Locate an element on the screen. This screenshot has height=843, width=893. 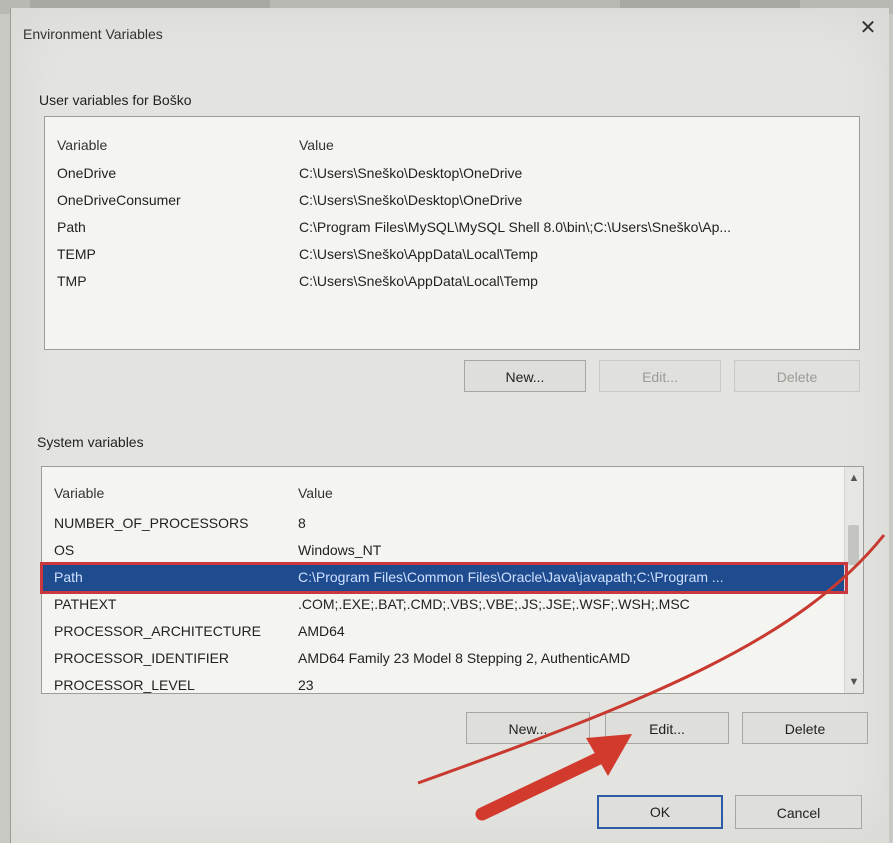
variable-name: TMP is located at coordinates (72, 281).